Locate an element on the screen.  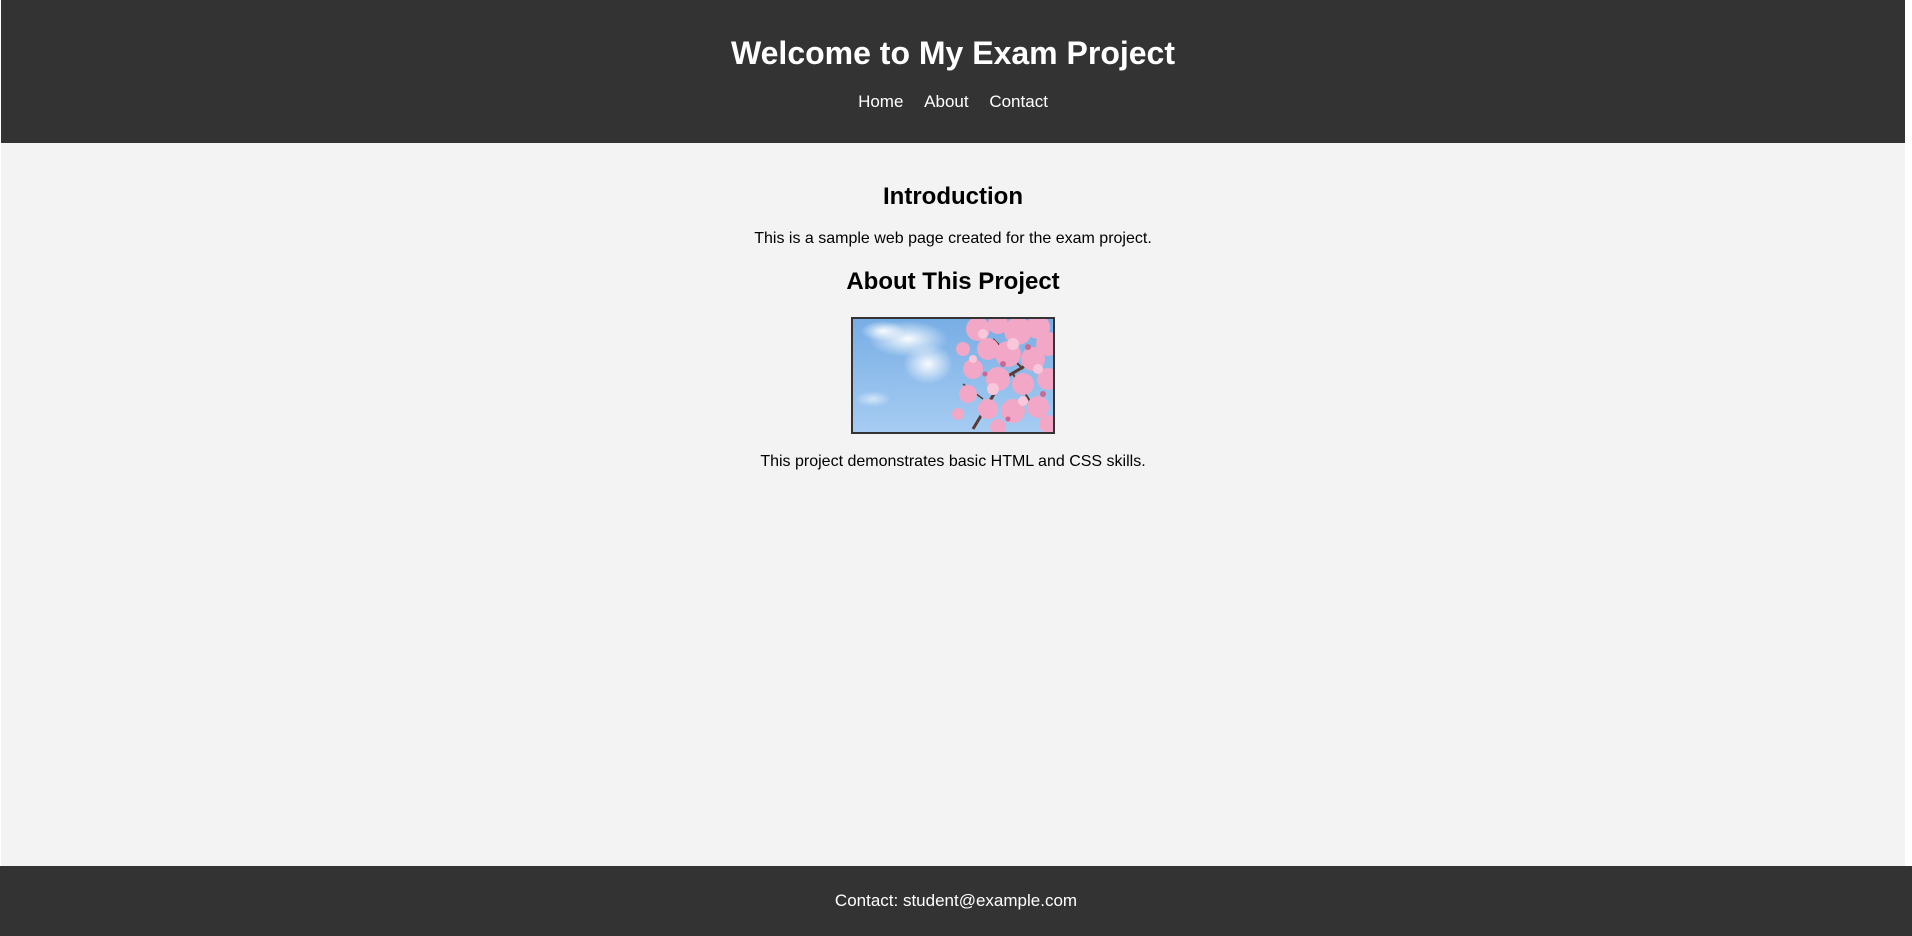
site-footer: Contact: student@example.com is located at coordinates (956, 901).